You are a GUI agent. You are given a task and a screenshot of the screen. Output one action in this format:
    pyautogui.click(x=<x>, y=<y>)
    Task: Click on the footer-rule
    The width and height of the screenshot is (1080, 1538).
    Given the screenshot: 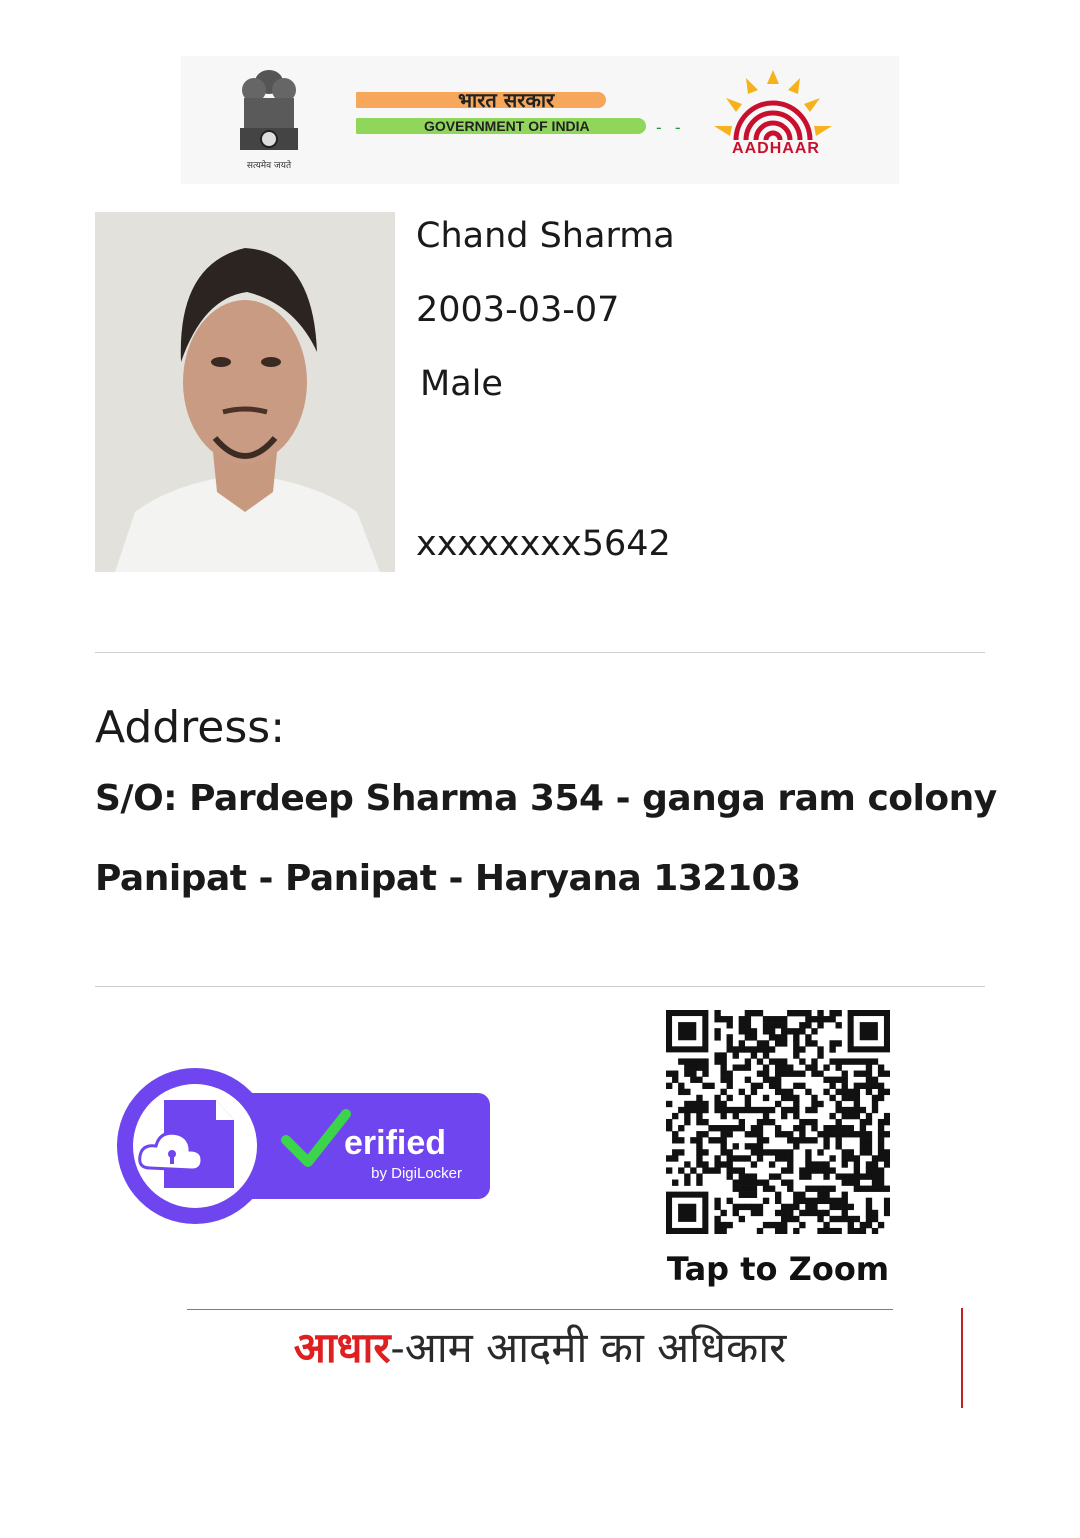 What is the action you would take?
    pyautogui.click(x=540, y=1309)
    